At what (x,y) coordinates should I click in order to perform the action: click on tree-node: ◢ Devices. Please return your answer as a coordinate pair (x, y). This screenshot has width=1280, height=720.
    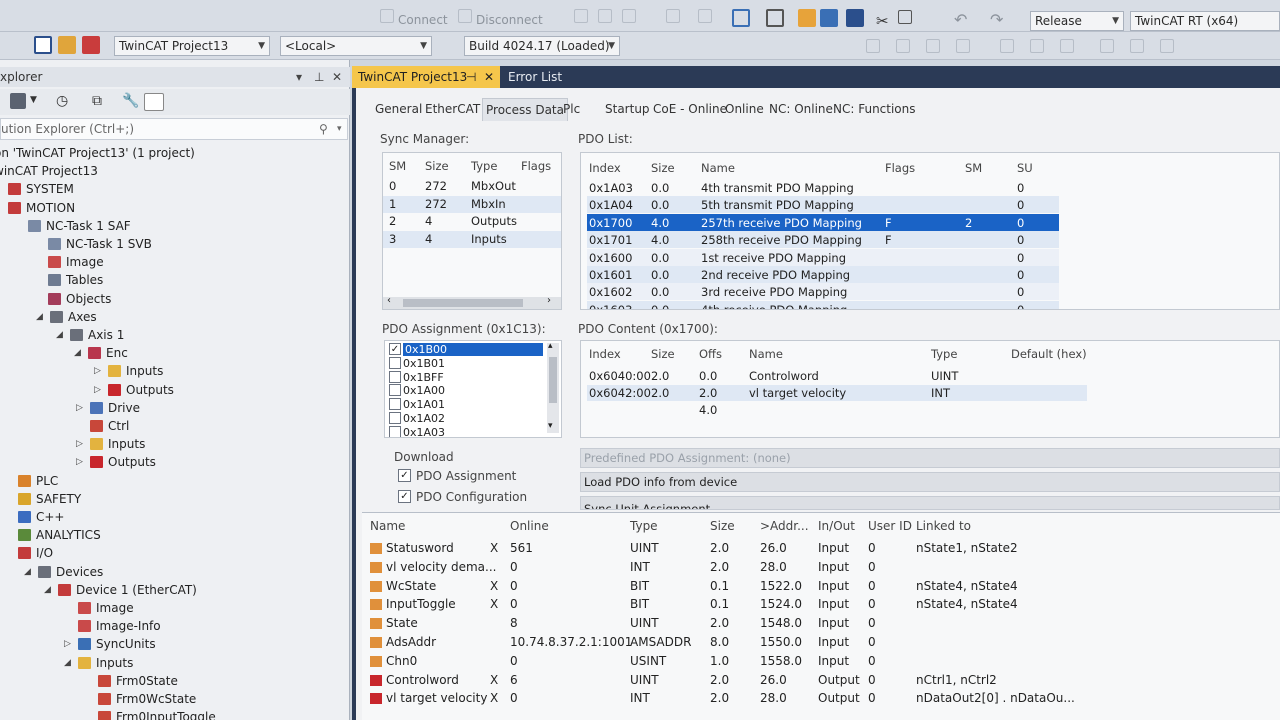
    Looking at the image, I should click on (175, 572).